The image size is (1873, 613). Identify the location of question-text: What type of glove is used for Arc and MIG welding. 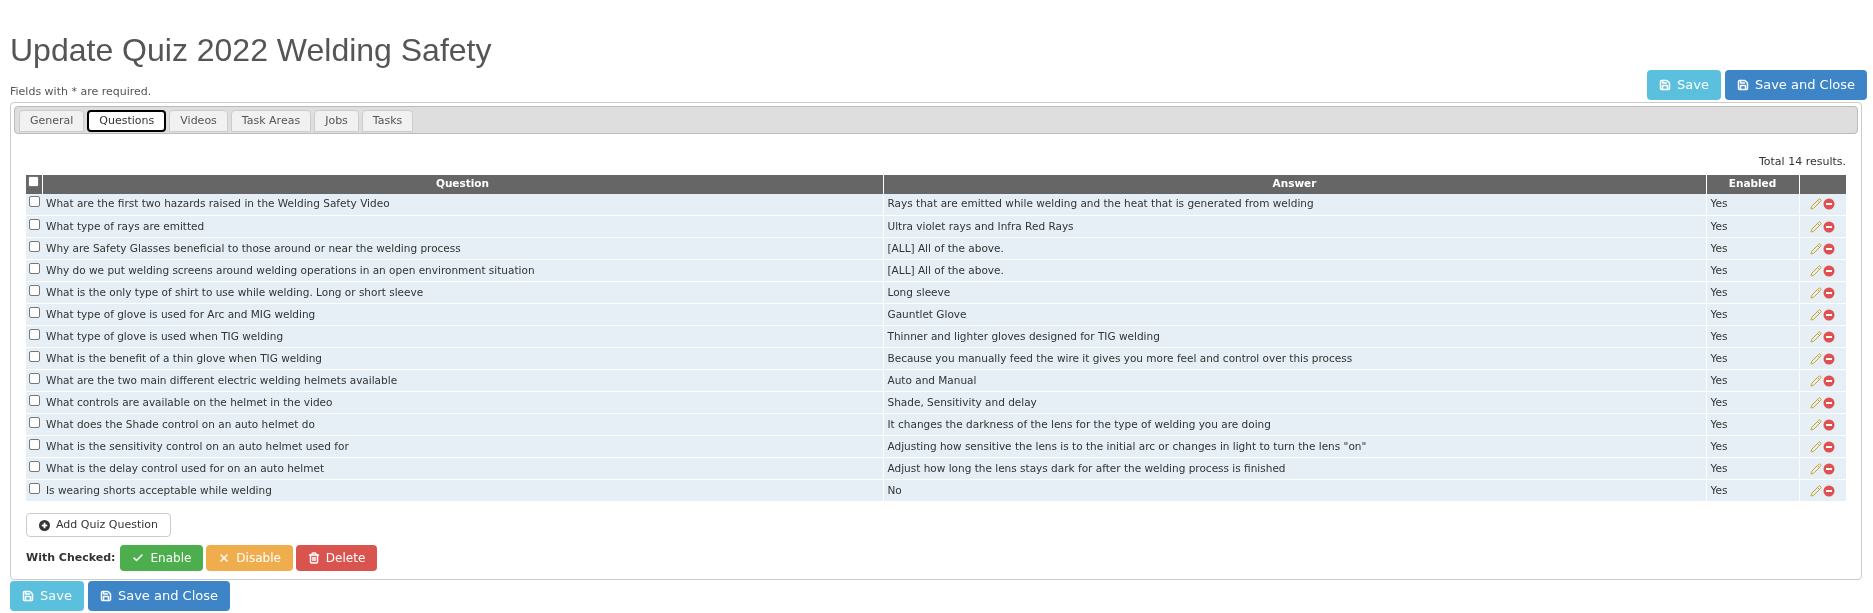
(181, 313).